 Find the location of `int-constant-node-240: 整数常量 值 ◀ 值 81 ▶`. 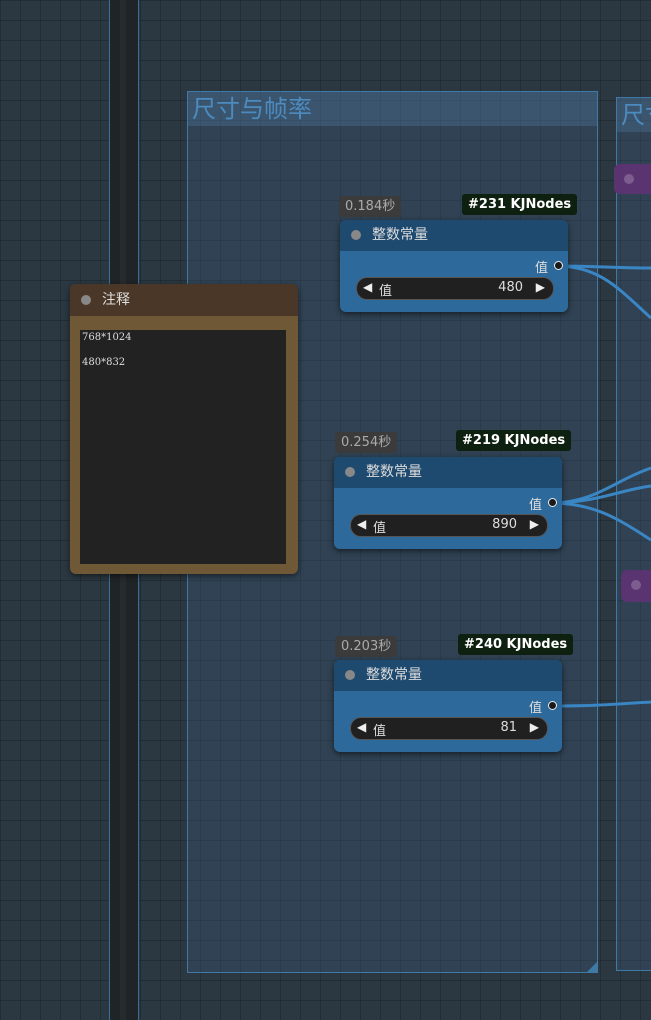

int-constant-node-240: 整数常量 值 ◀ 值 81 ▶ is located at coordinates (448, 706).